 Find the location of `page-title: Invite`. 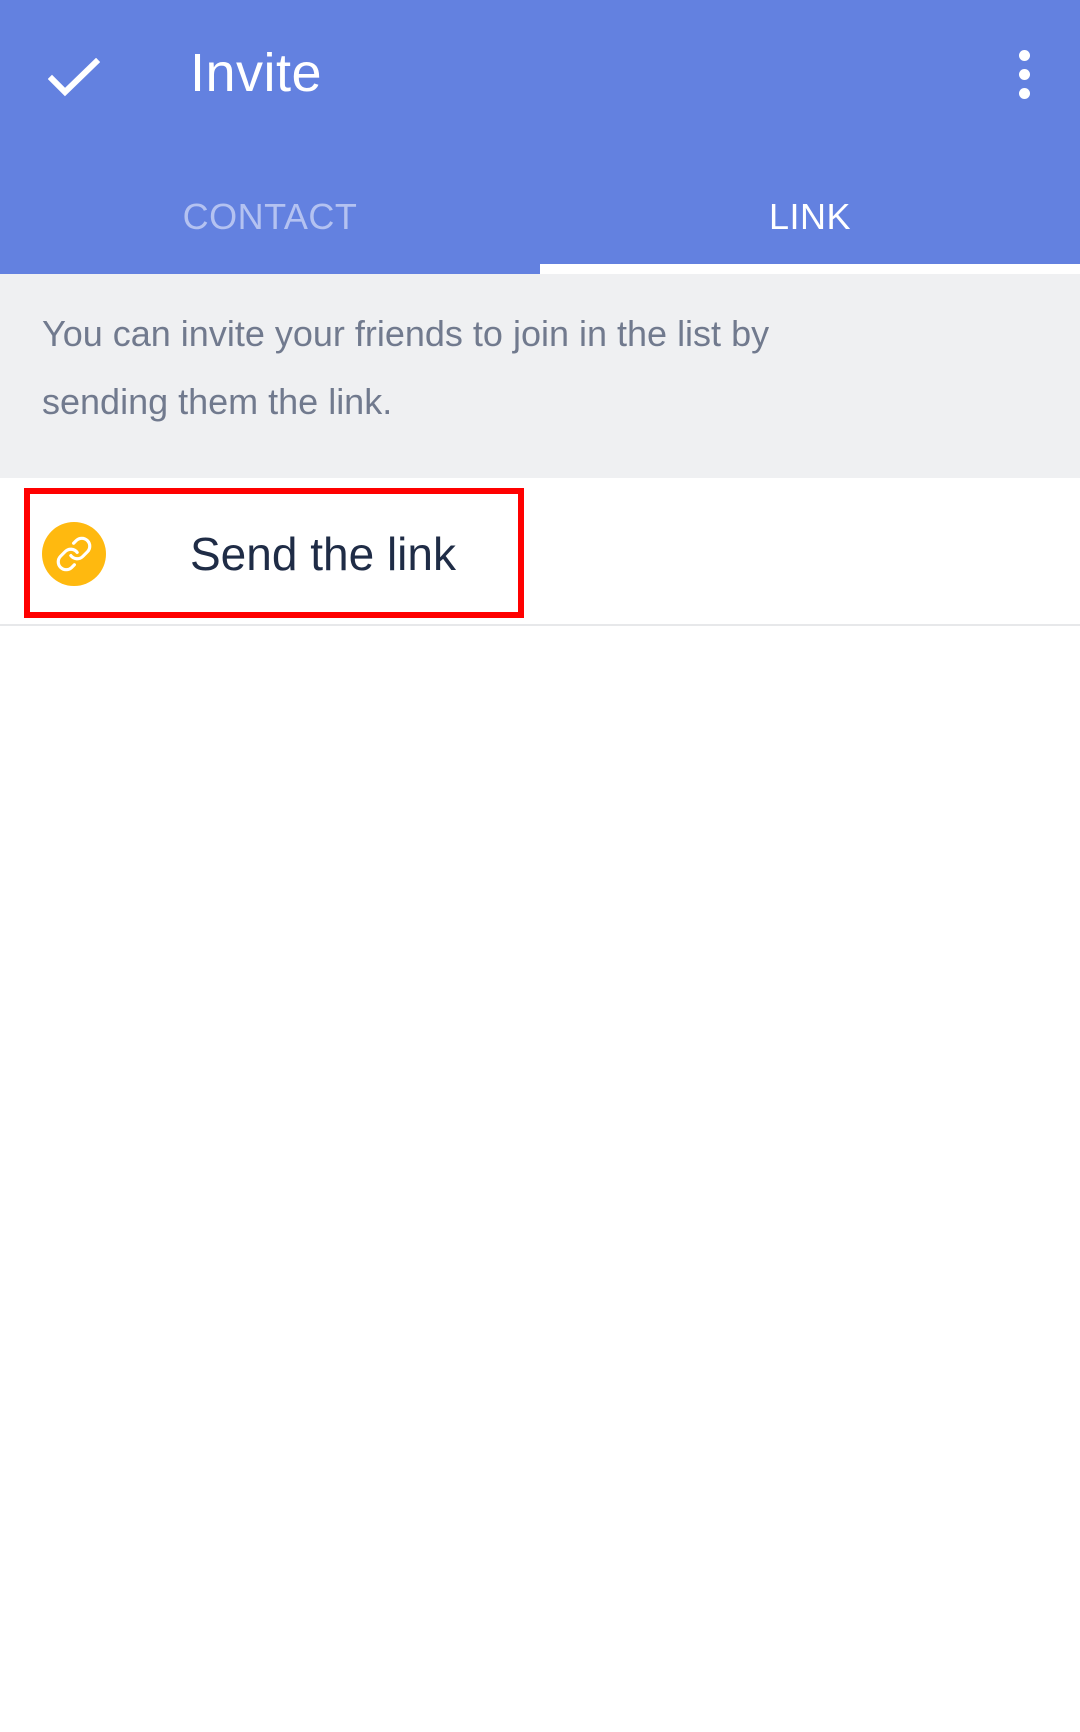

page-title: Invite is located at coordinates (256, 73).